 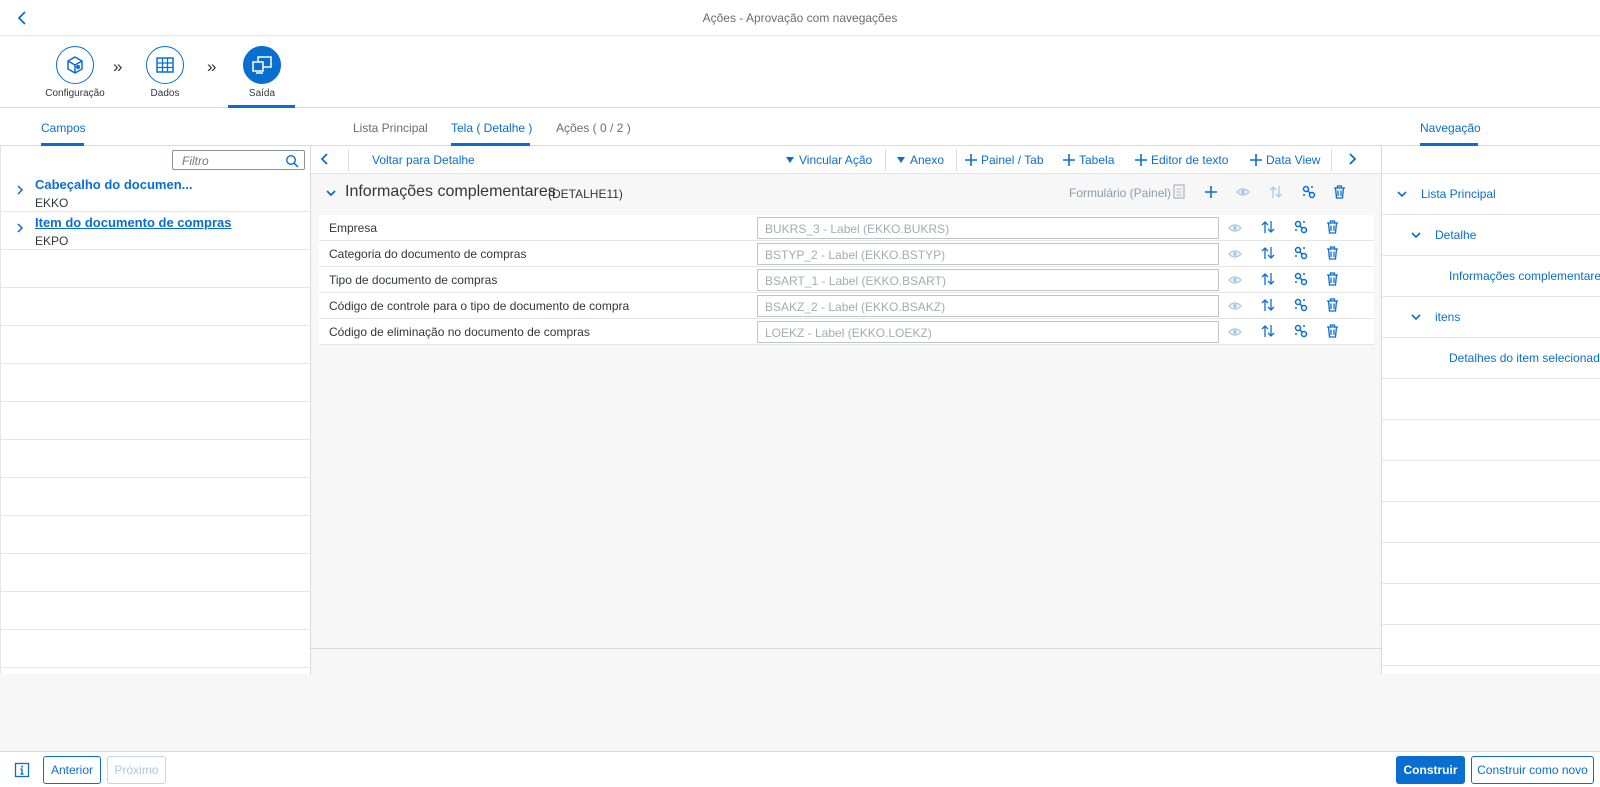 What do you see at coordinates (325, 159) in the screenshot?
I see `chevron-left-icon` at bounding box center [325, 159].